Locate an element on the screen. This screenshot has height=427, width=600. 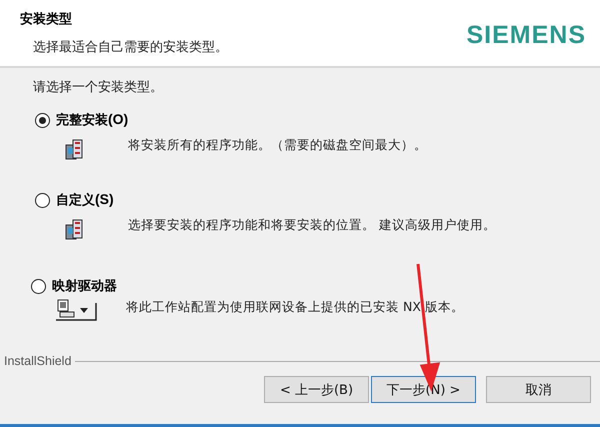
option-label: 映射驱动器 is located at coordinates (84, 286).